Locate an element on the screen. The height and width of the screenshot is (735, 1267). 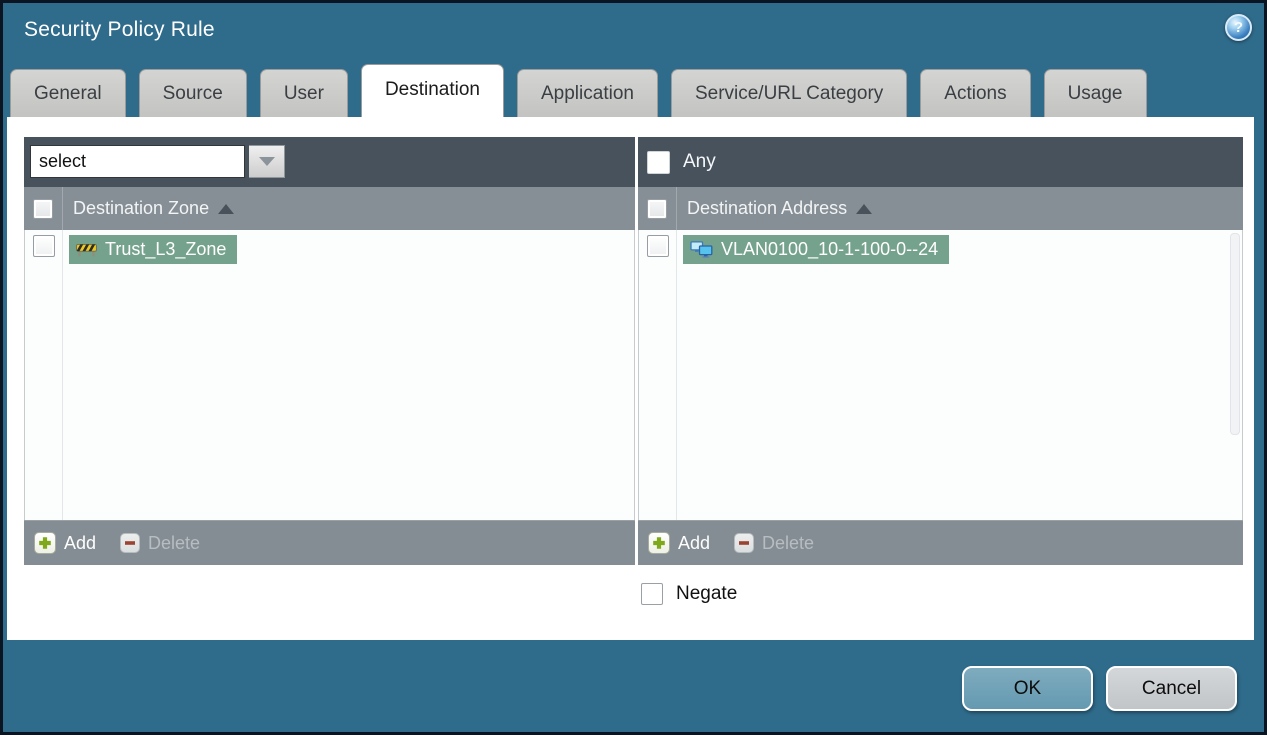
tab-general: General is located at coordinates (68, 93).